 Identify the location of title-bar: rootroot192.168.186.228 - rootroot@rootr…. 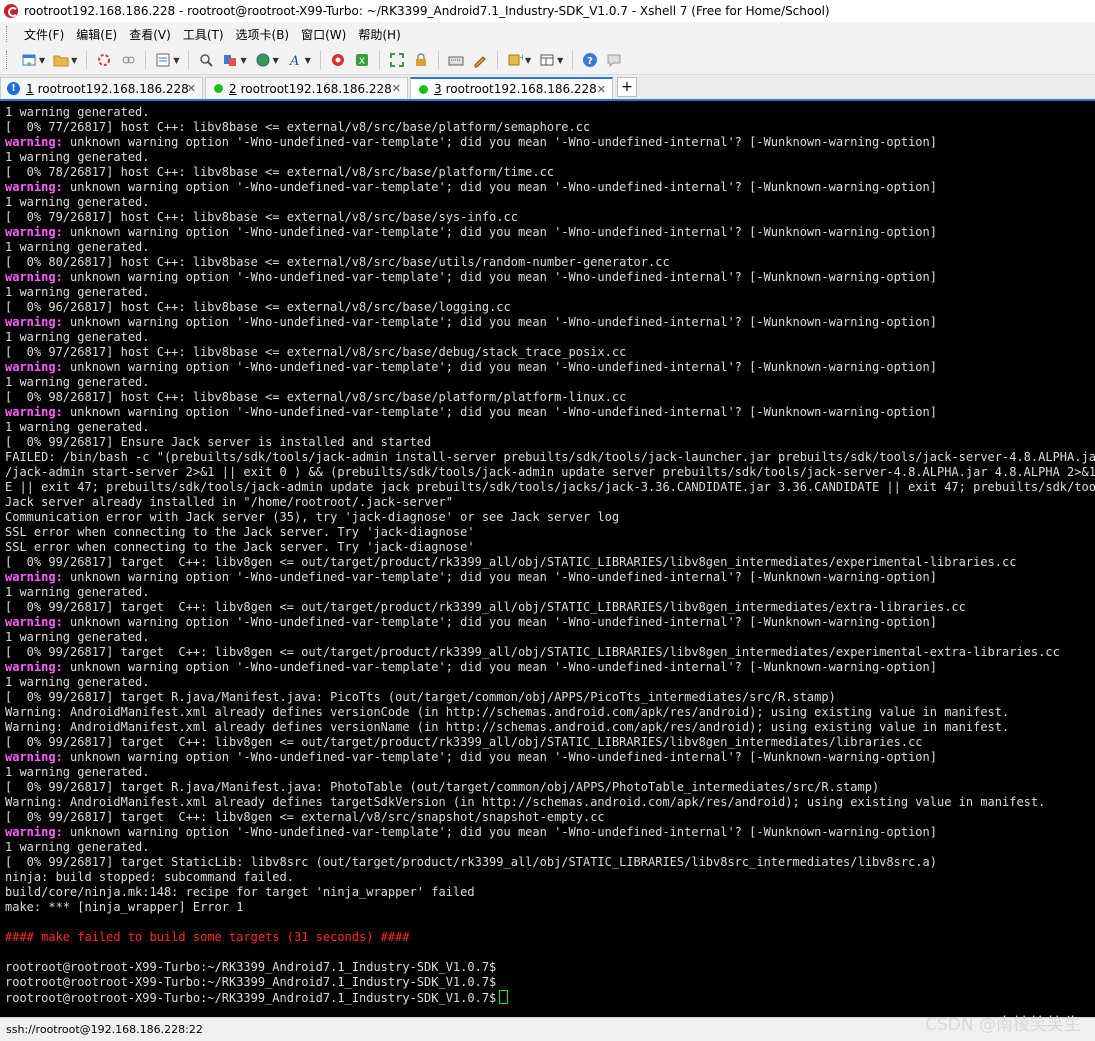
(547, 11).